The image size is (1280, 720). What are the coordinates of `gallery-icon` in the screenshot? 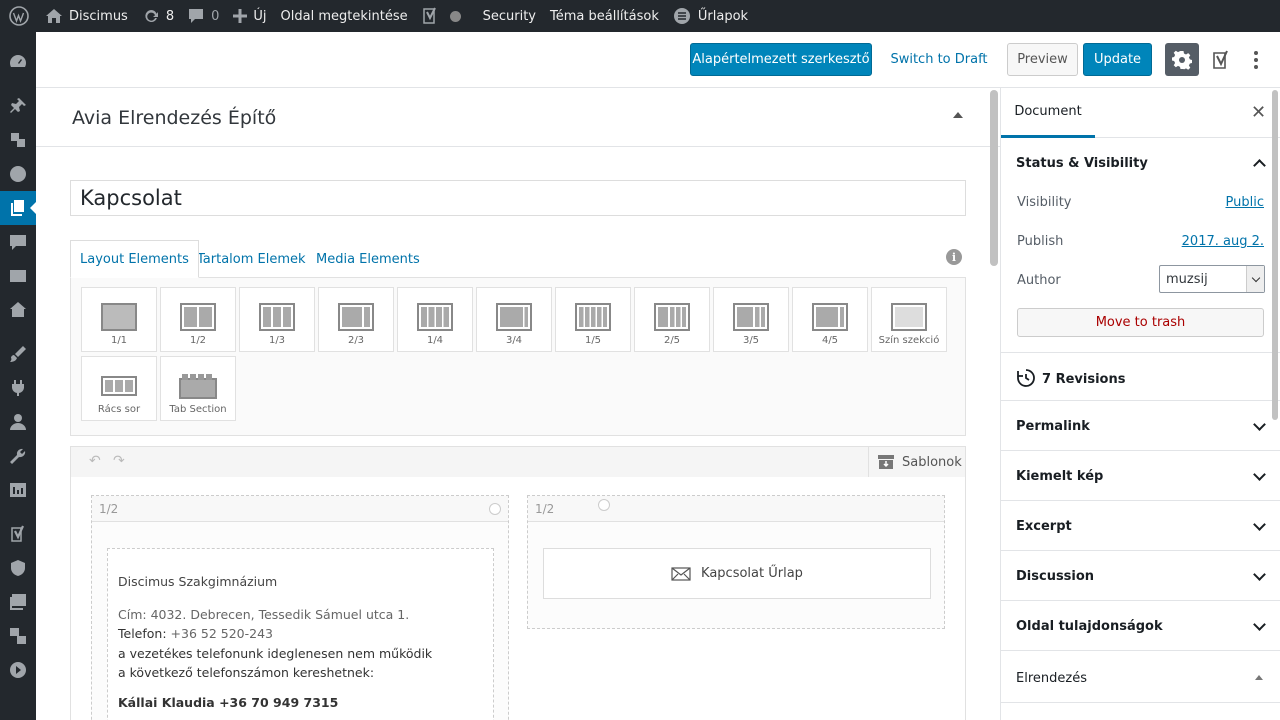 It's located at (18, 602).